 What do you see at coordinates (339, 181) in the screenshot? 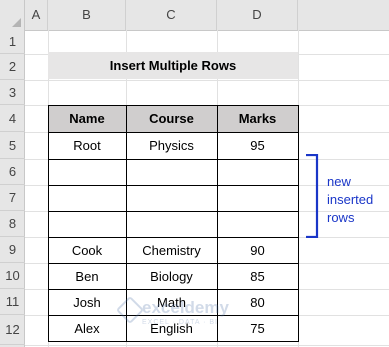
I see `annotation-line-1: new` at bounding box center [339, 181].